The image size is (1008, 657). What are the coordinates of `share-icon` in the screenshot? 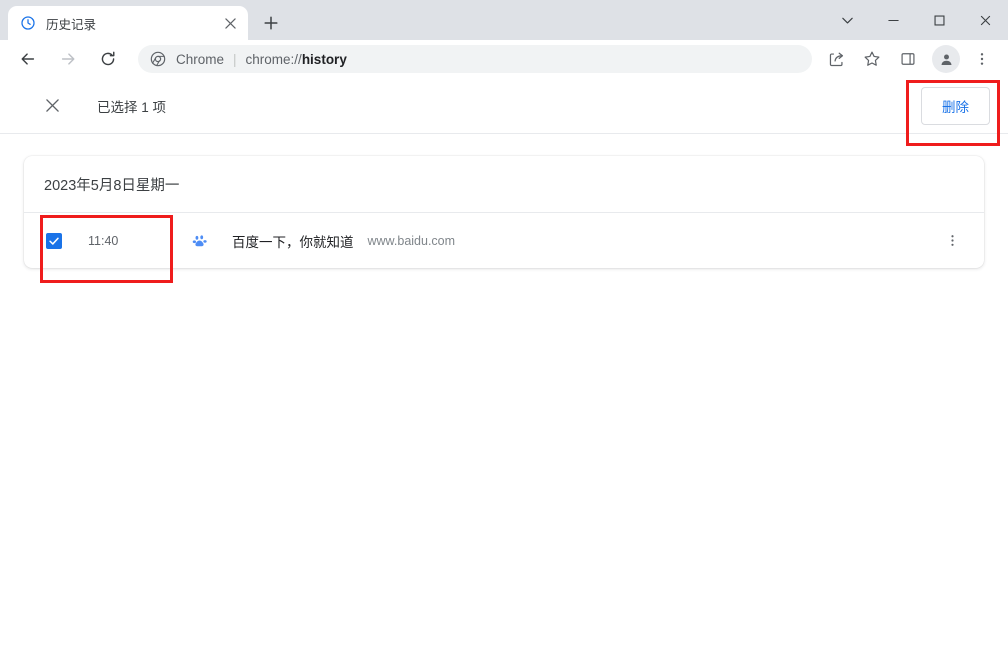 It's located at (836, 59).